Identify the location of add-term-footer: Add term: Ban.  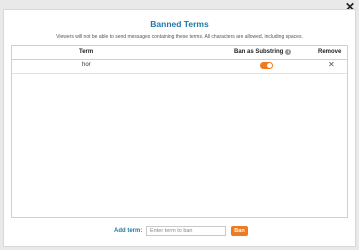
(179, 232).